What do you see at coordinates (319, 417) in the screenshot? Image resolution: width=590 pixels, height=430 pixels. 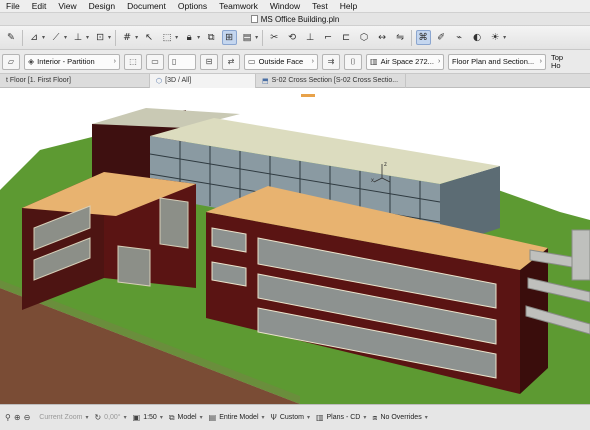 I see `mvo-icon: ▥` at bounding box center [319, 417].